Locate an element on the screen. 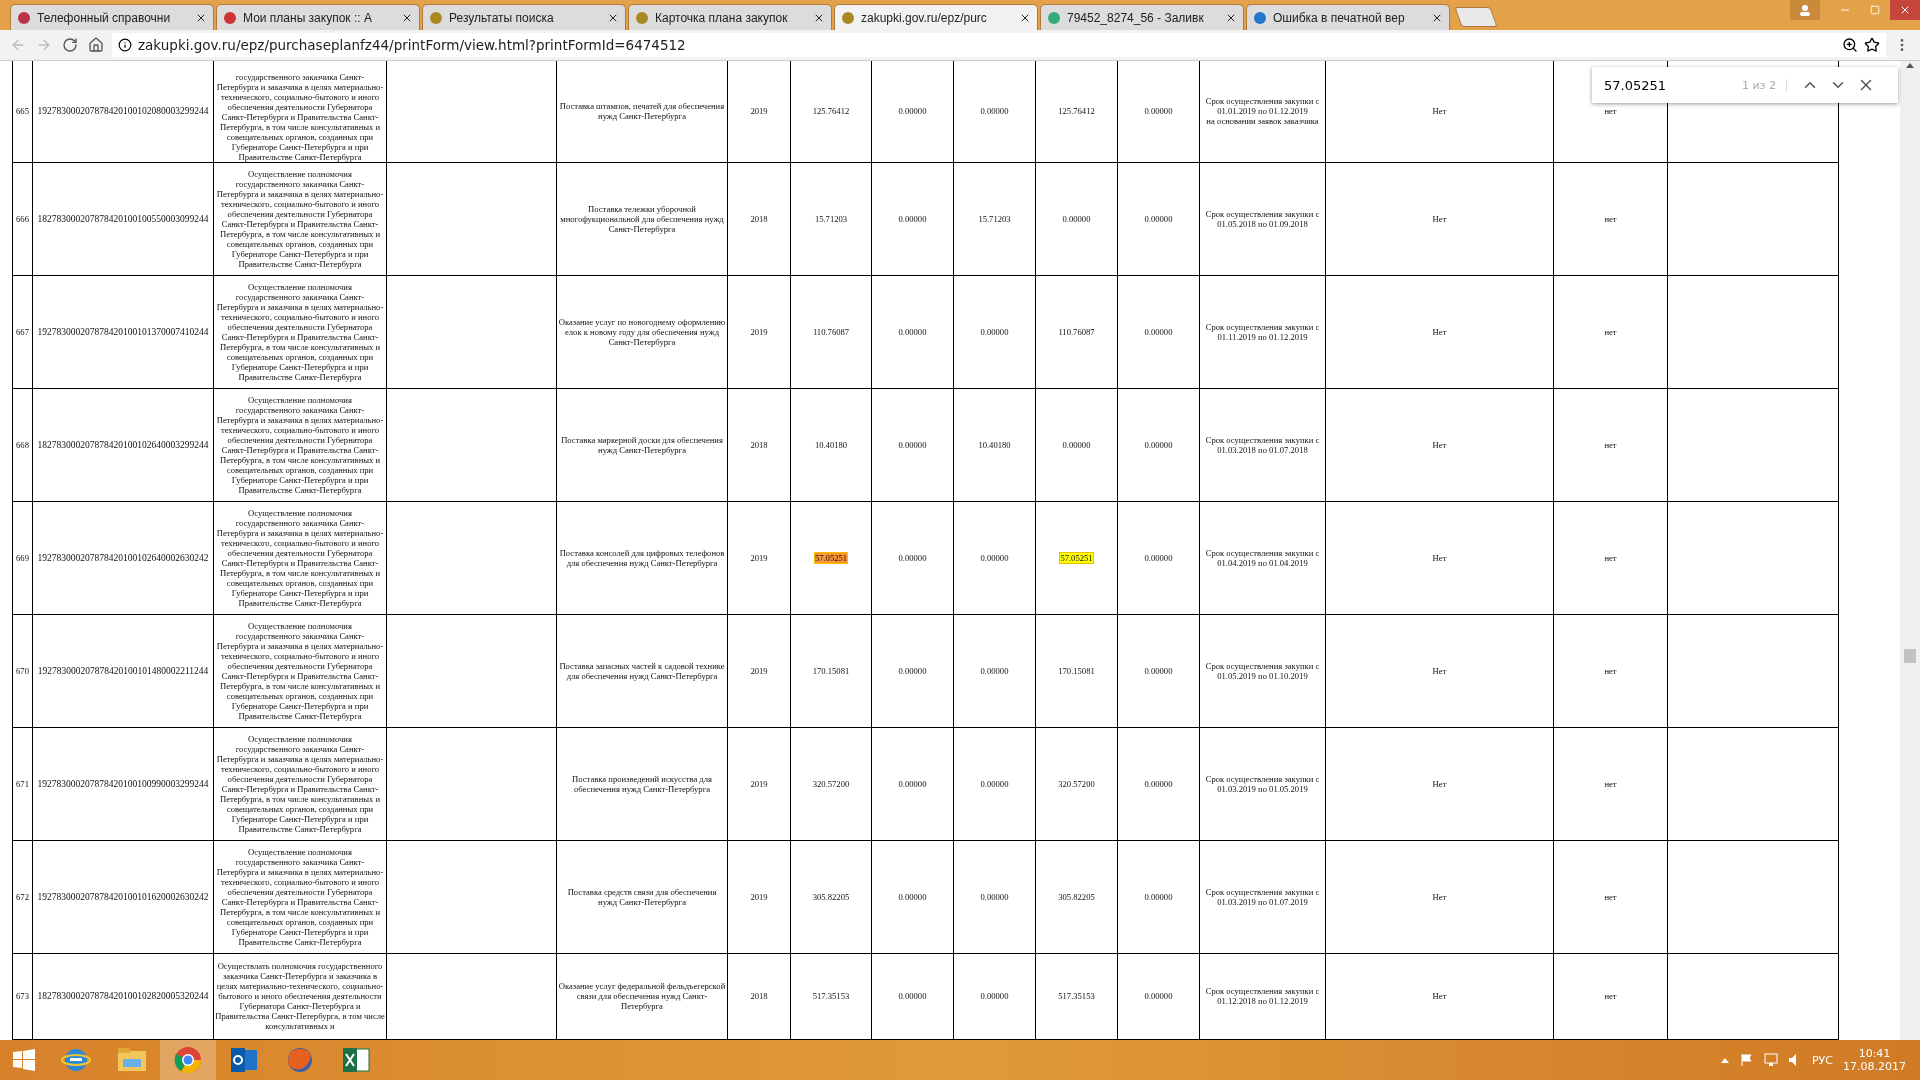 The height and width of the screenshot is (1080, 1920). browser-tab: Результаты поиска is located at coordinates (524, 17).